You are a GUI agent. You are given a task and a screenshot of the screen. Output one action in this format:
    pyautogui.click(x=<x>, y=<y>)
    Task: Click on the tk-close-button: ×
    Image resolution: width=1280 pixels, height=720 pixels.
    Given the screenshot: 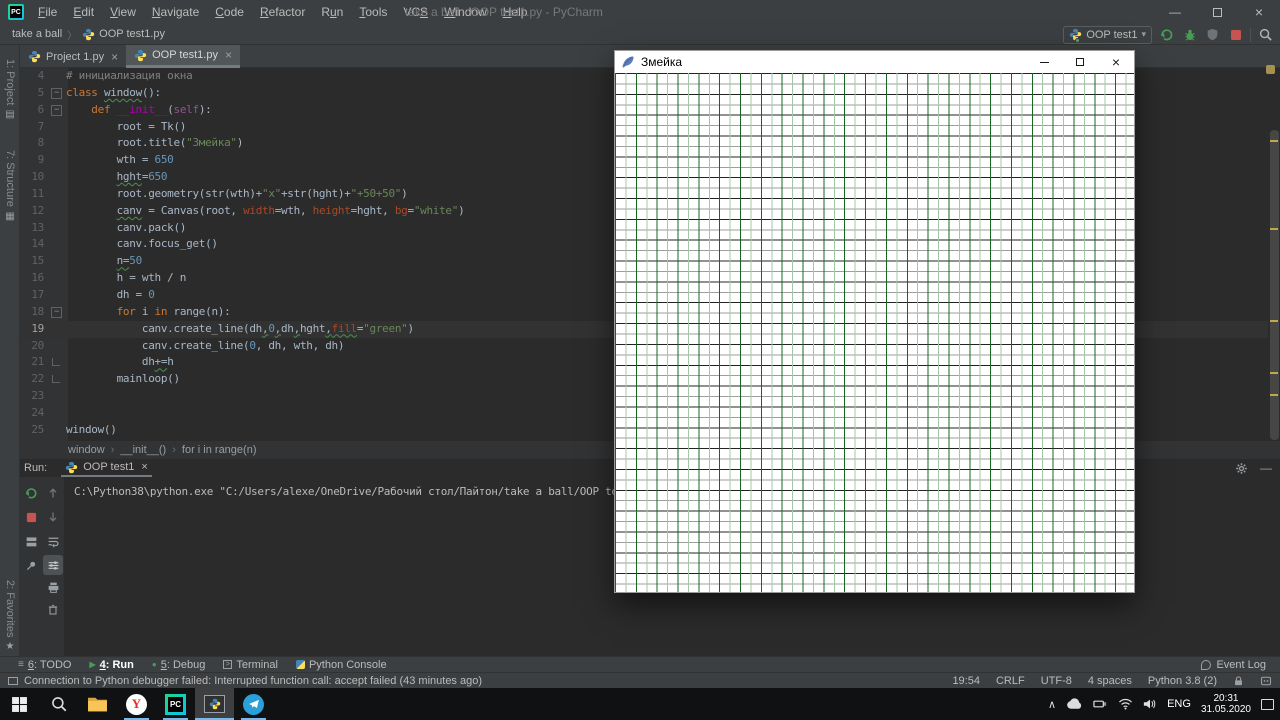 What is the action you would take?
    pyautogui.click(x=1116, y=62)
    